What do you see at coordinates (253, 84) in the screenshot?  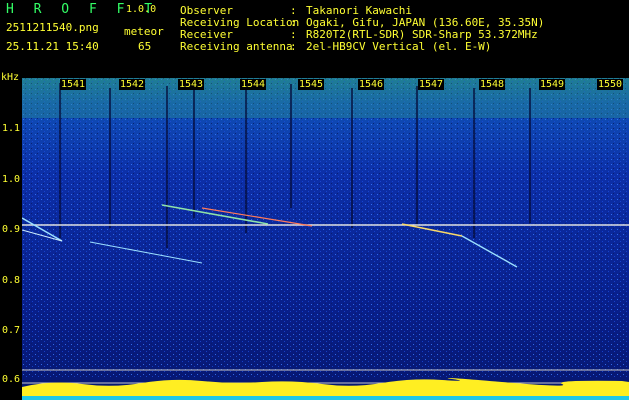 I see `time-tick-label: 1544` at bounding box center [253, 84].